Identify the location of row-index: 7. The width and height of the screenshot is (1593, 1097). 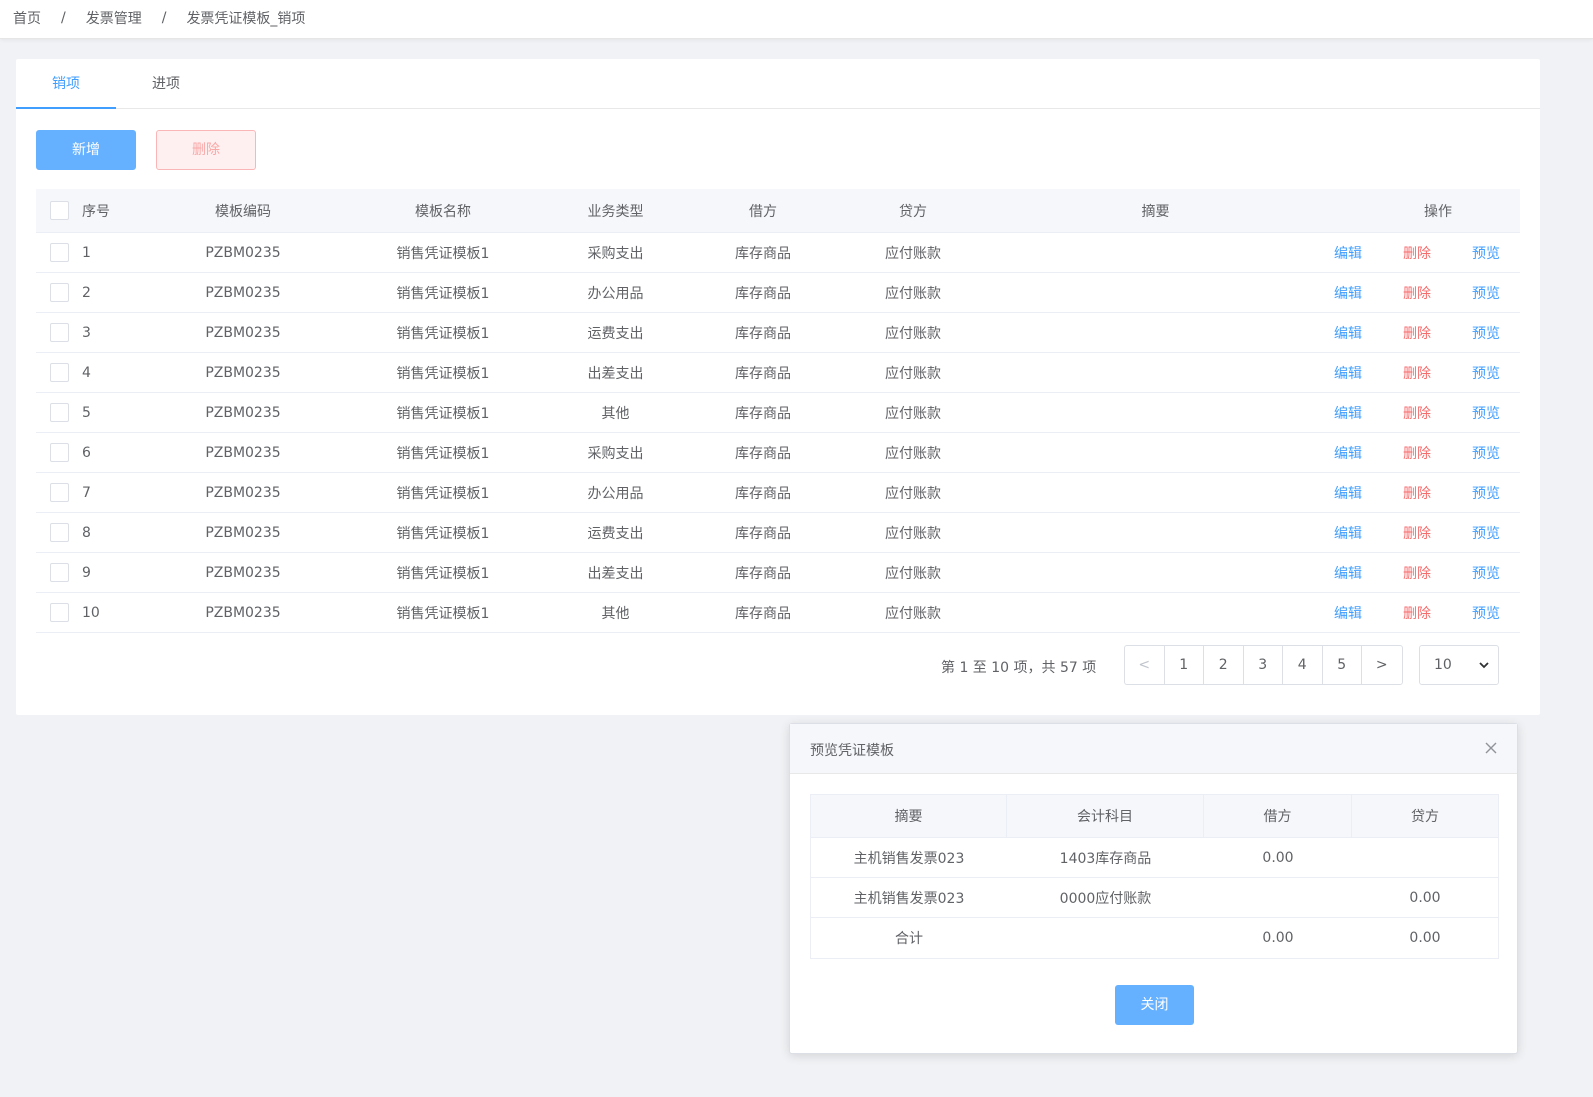
(86, 492).